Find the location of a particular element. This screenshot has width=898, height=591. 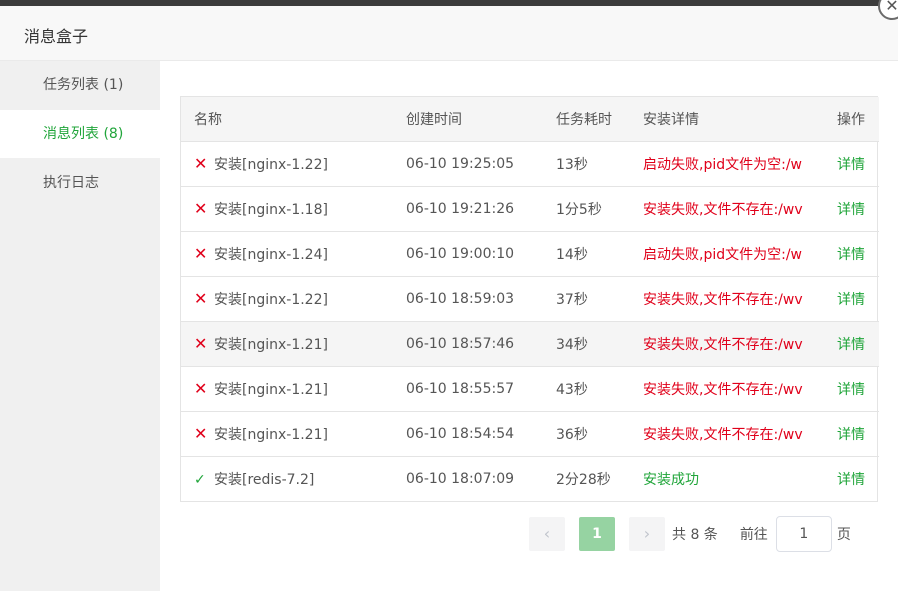

cell-detail: 安装成功 is located at coordinates (671, 479).